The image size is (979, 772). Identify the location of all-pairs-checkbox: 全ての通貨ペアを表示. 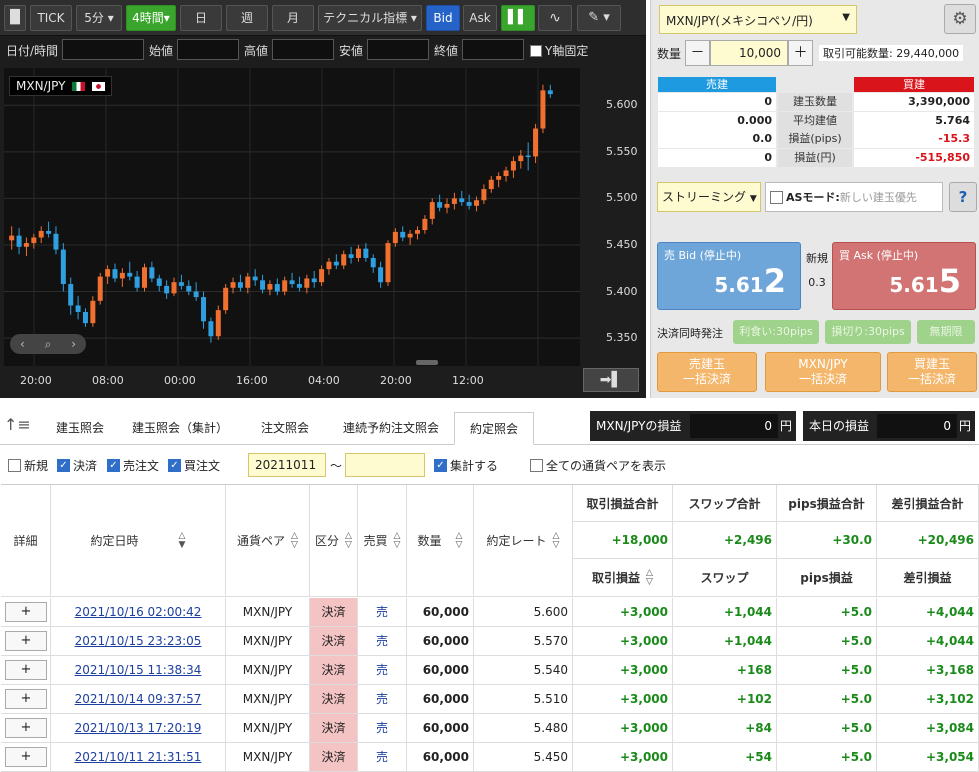
(598, 465).